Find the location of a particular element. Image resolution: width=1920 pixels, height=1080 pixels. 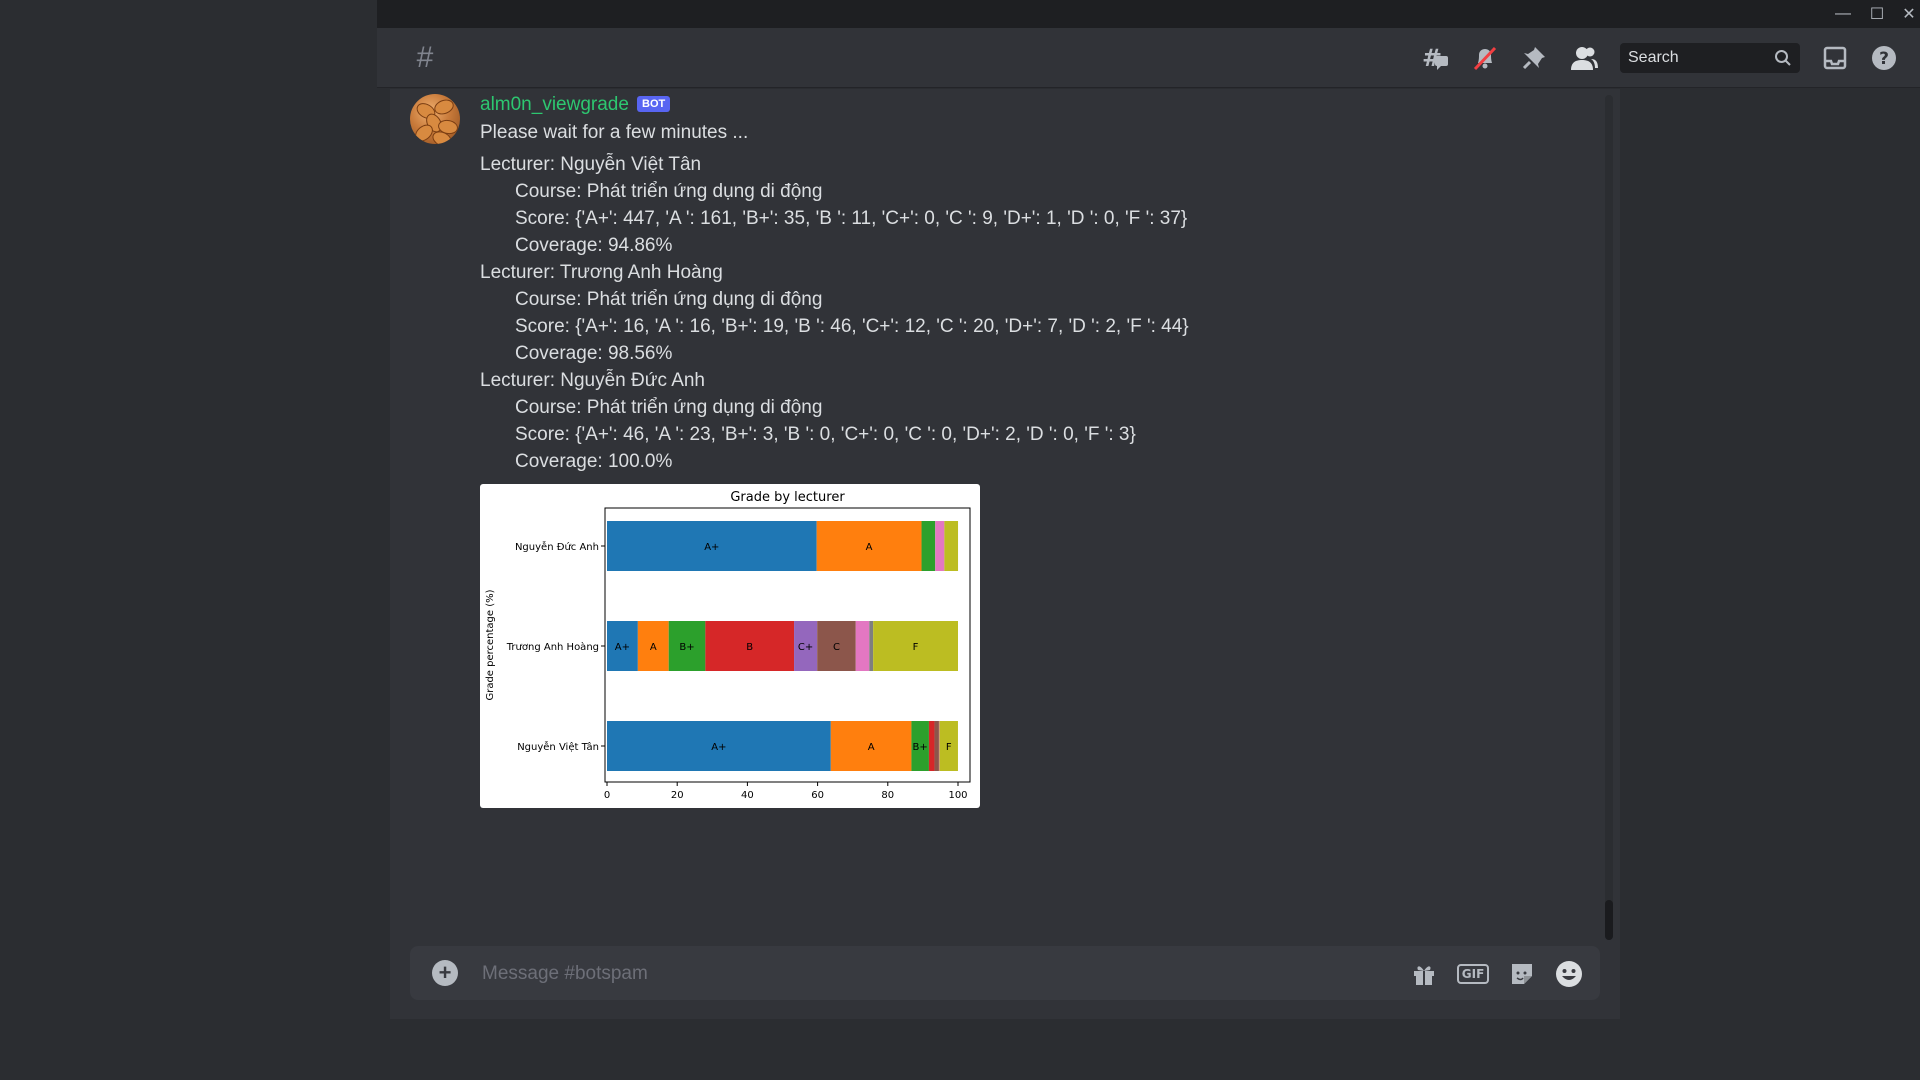

bar-label: B is located at coordinates (749, 647).